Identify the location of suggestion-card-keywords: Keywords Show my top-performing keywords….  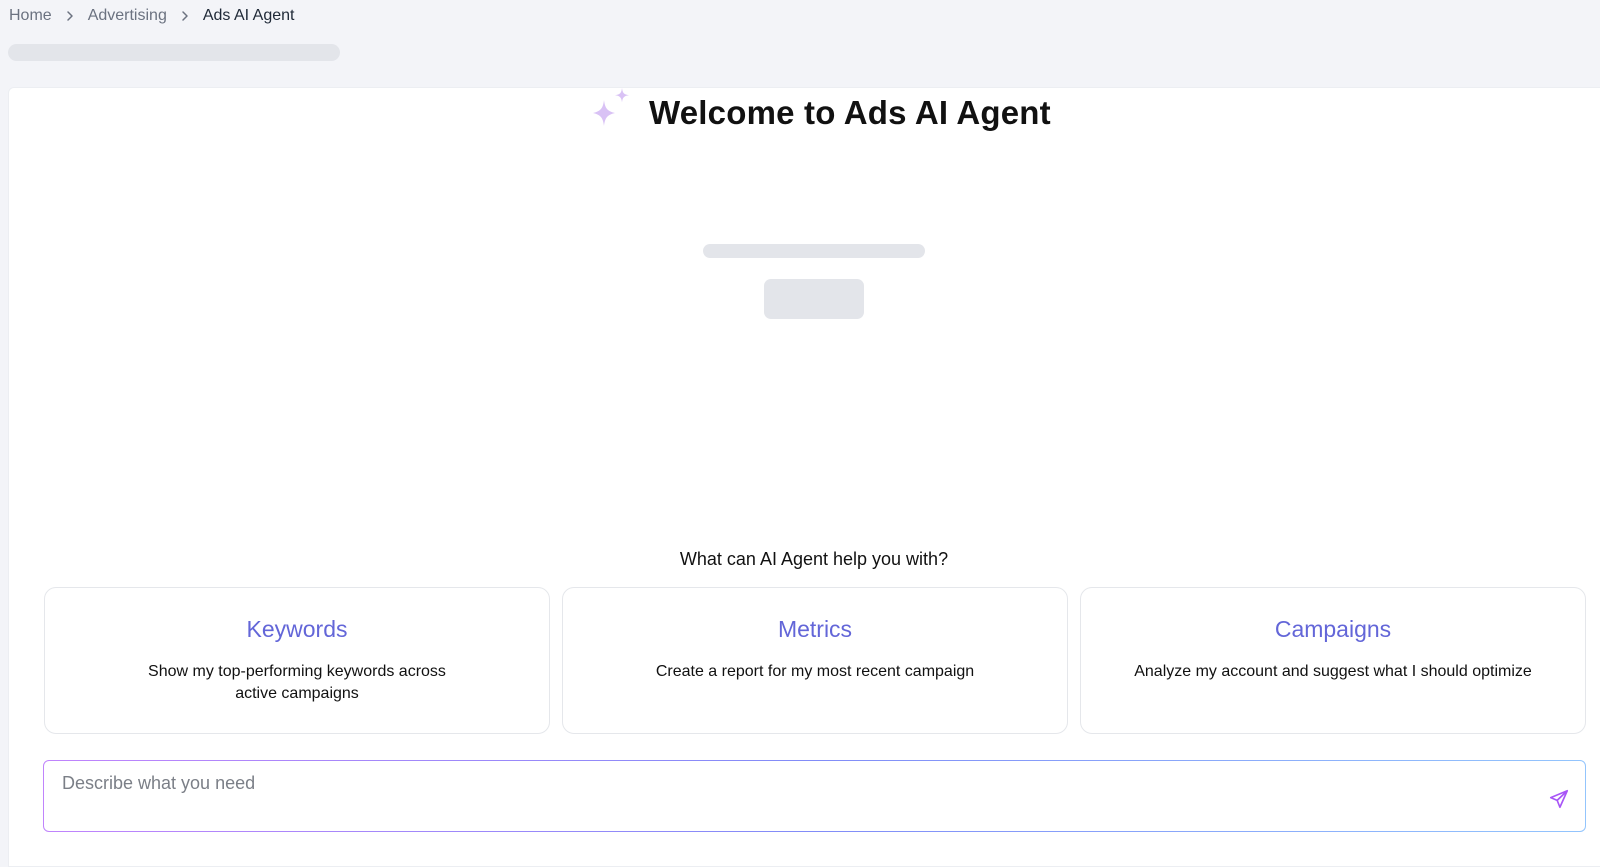
(297, 660).